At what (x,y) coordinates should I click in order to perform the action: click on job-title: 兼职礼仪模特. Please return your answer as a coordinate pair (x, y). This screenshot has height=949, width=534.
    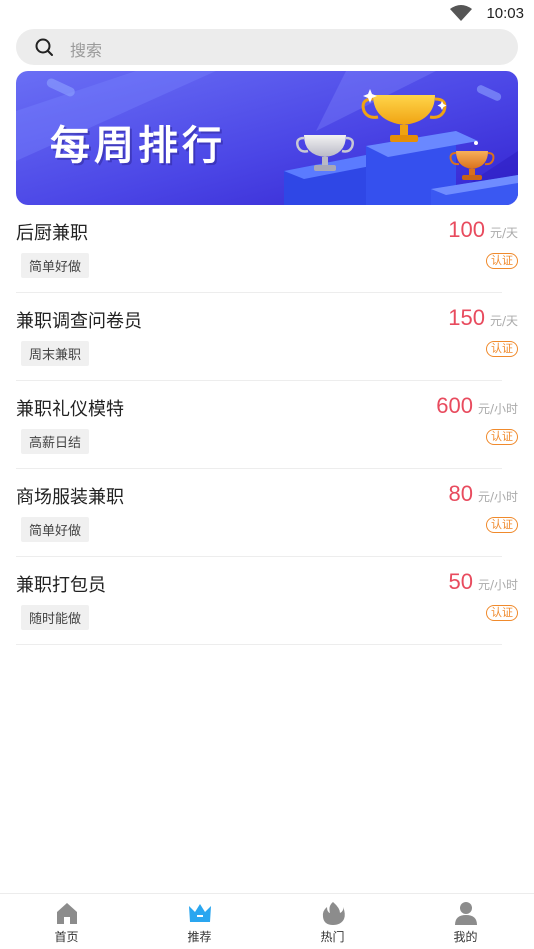
    Looking at the image, I should click on (70, 409).